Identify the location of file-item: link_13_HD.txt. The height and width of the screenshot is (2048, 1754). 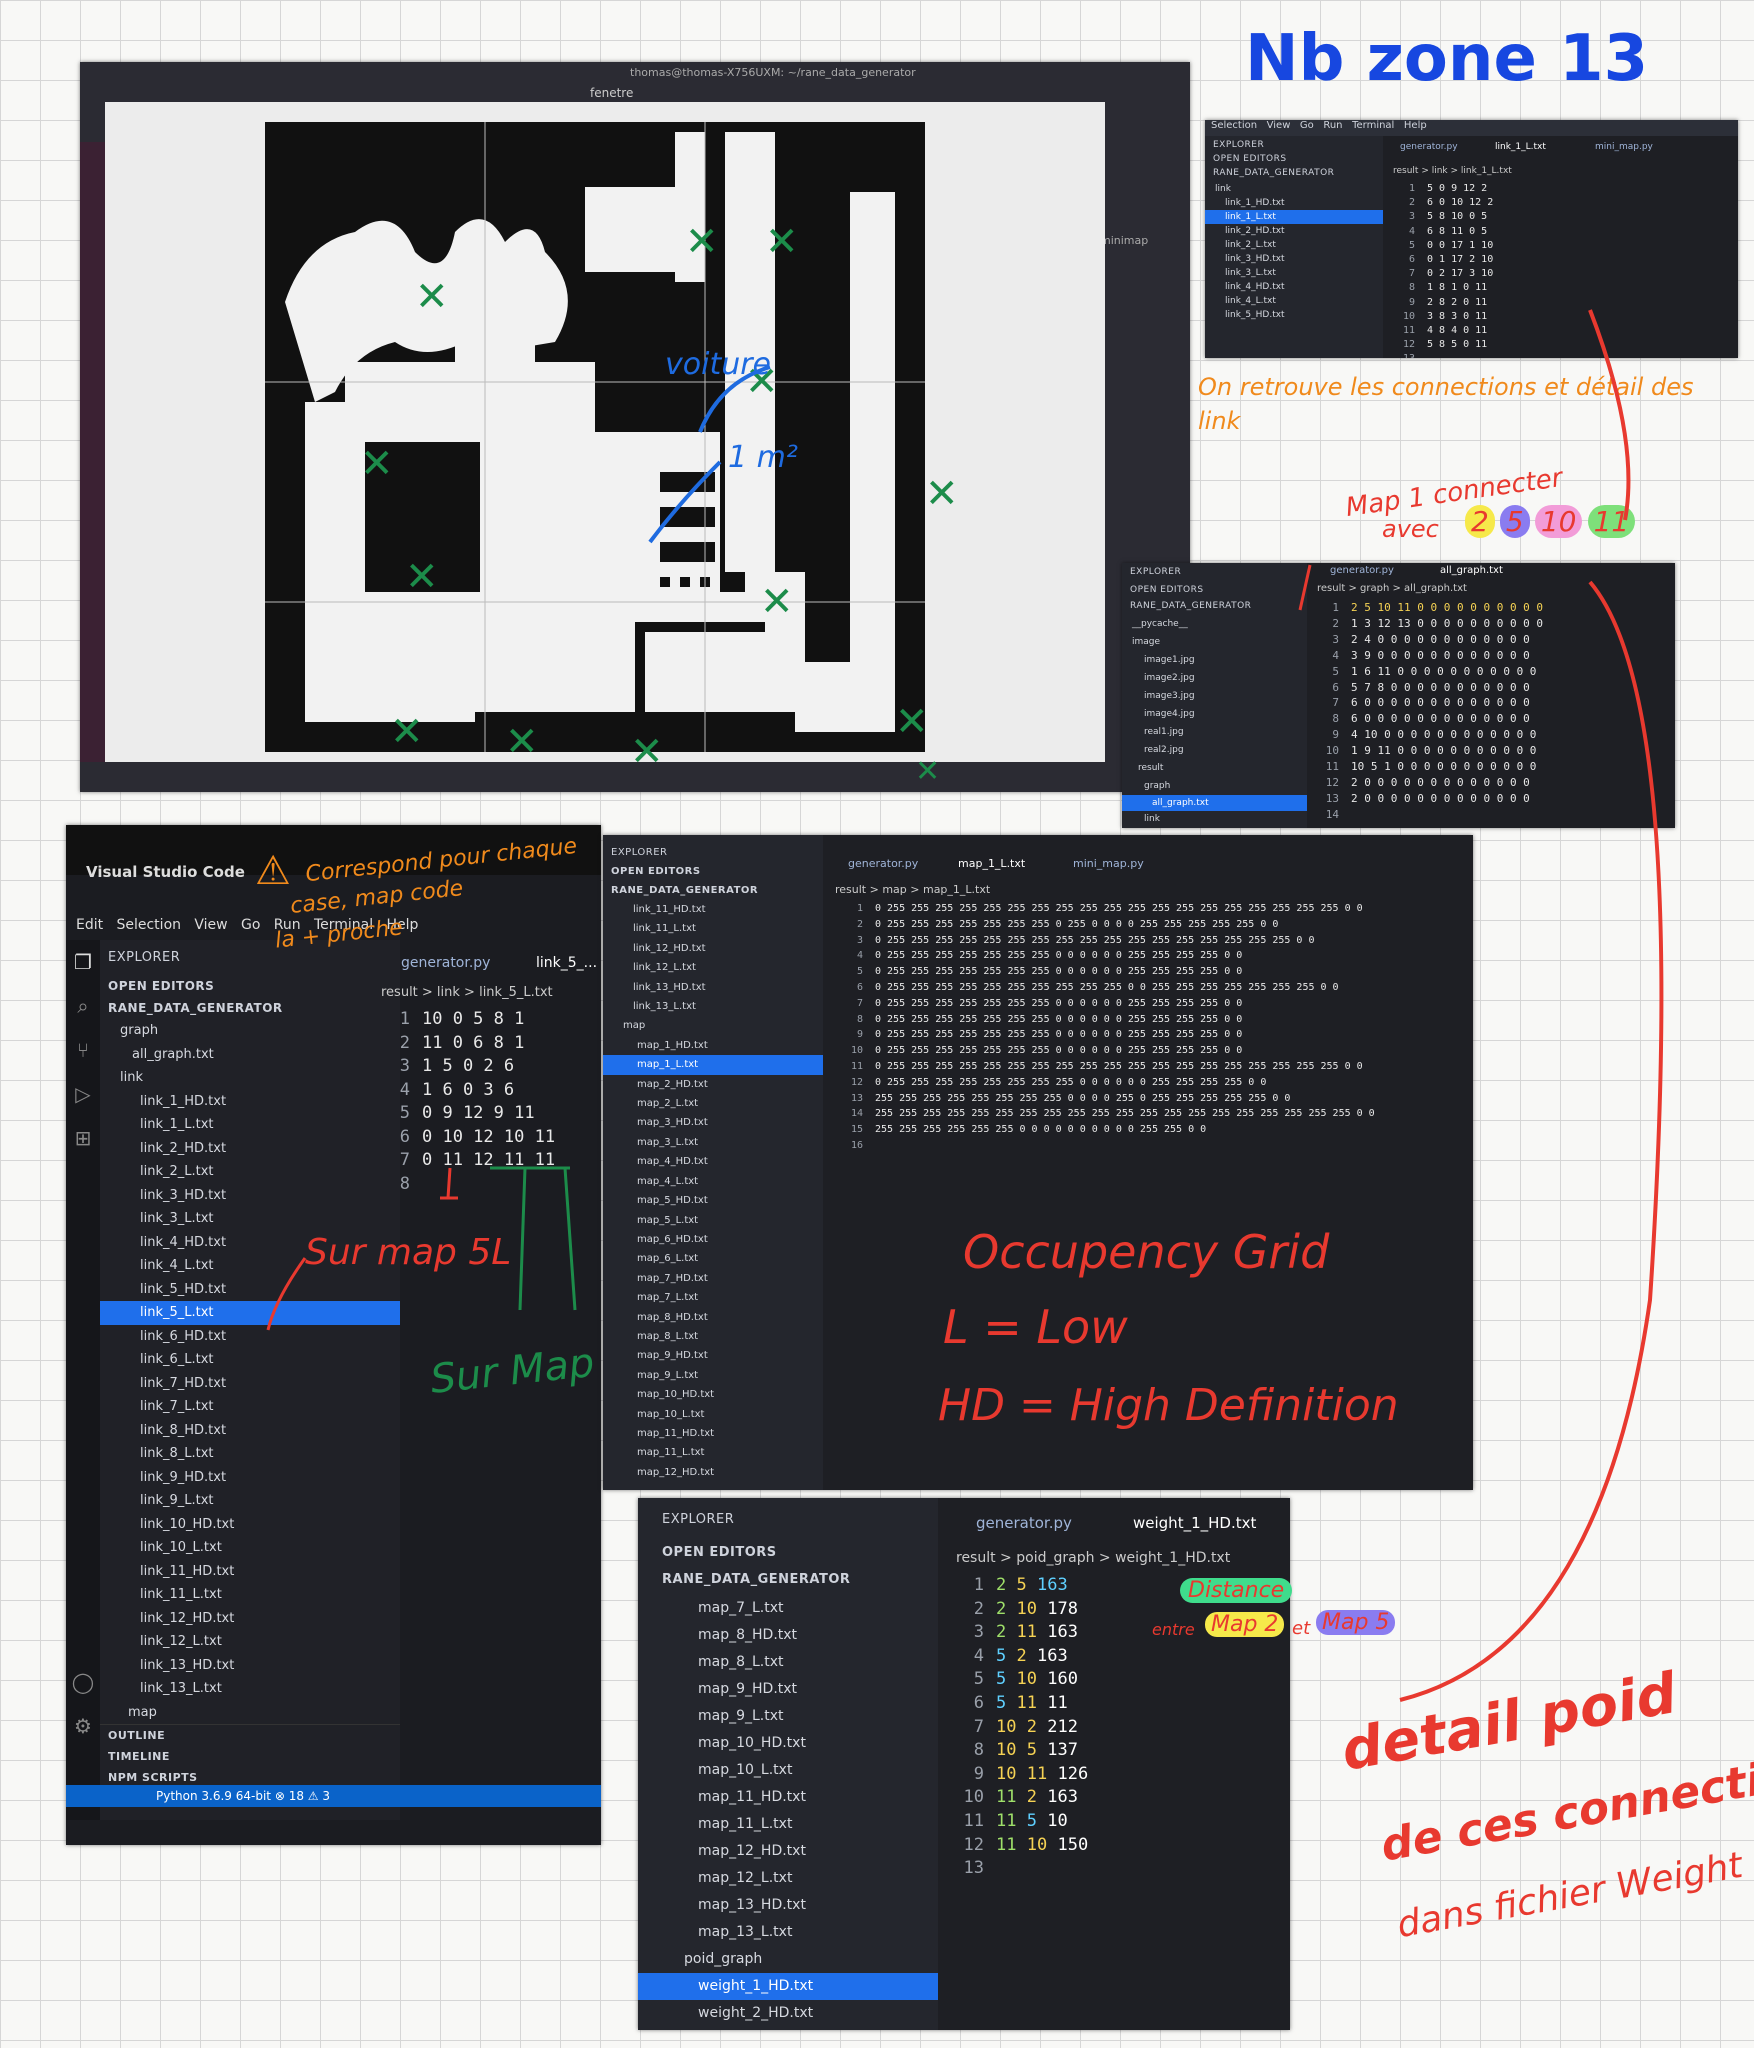
(713, 987).